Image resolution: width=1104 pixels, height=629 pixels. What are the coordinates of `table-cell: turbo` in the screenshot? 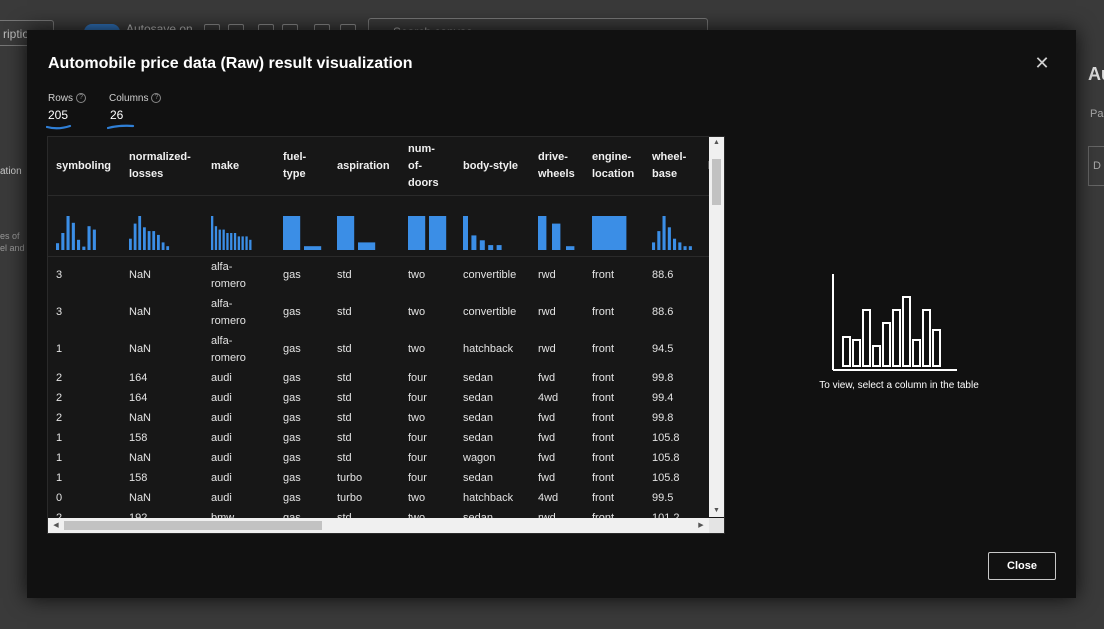 It's located at (350, 477).